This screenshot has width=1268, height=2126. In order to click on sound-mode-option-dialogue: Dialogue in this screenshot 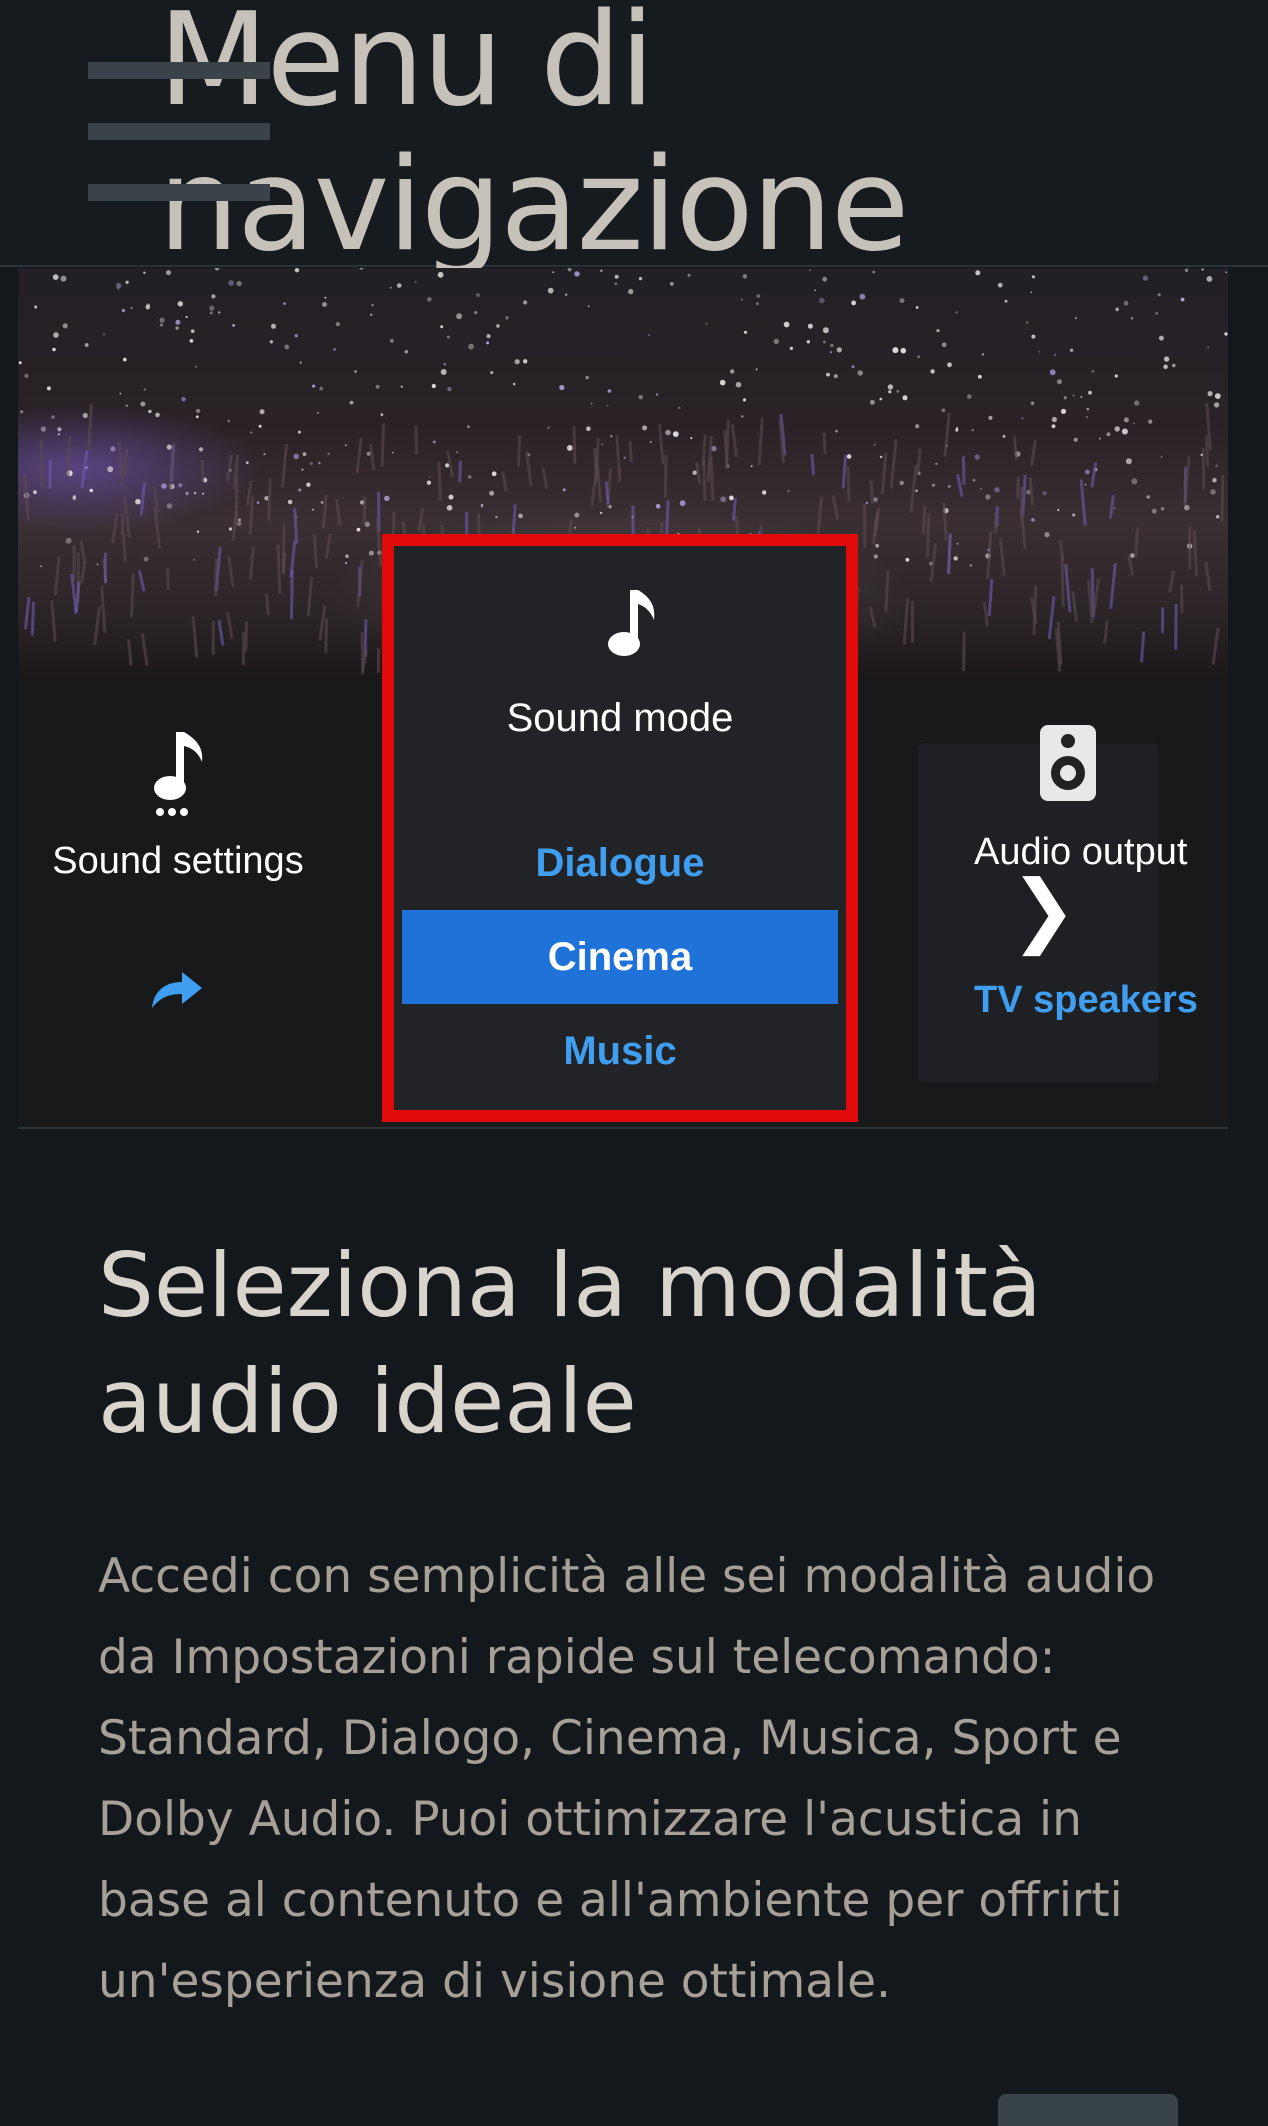, I will do `click(620, 863)`.